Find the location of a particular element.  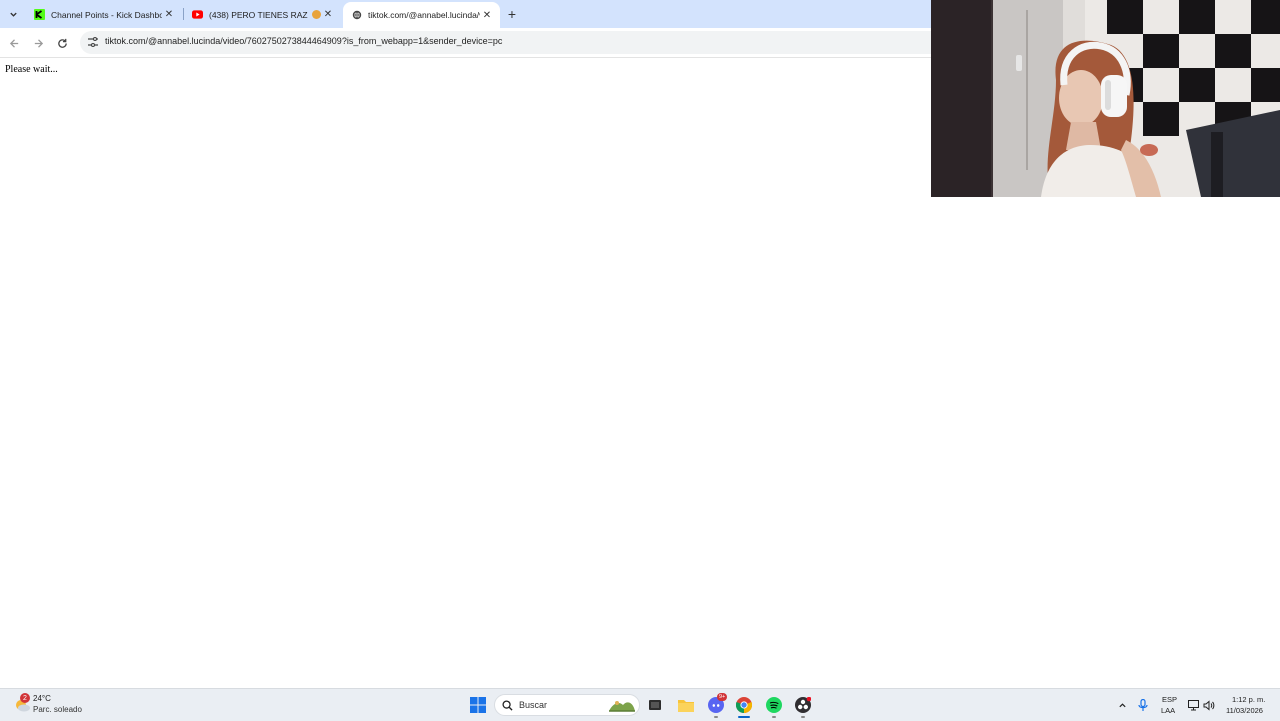

reload-button is located at coordinates (62, 43).